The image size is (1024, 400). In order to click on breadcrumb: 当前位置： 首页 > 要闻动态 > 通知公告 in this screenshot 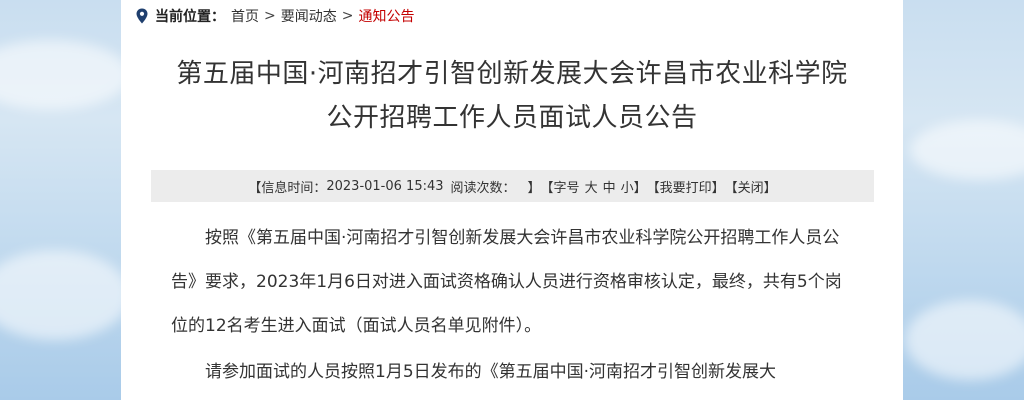, I will do `click(274, 16)`.